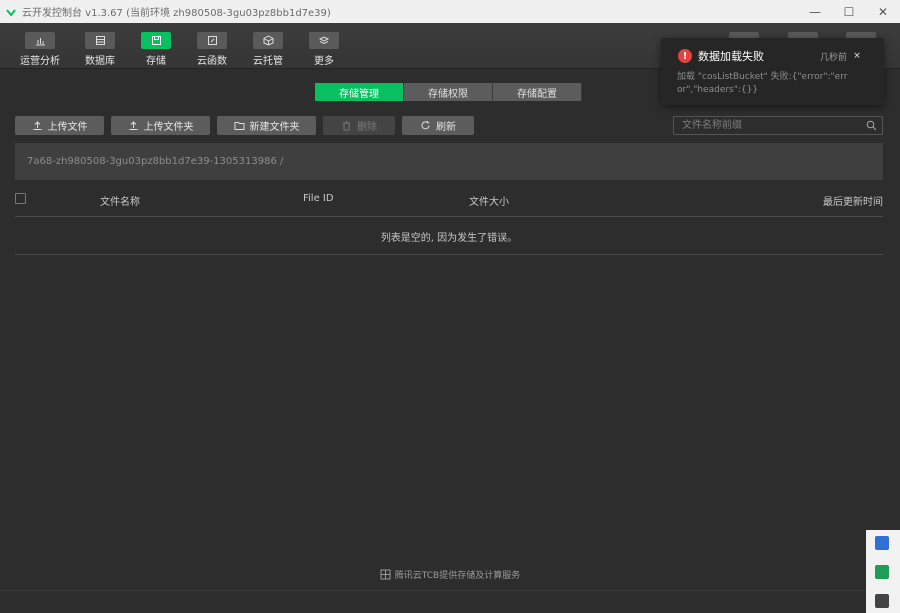  I want to click on function-icon, so click(212, 40).